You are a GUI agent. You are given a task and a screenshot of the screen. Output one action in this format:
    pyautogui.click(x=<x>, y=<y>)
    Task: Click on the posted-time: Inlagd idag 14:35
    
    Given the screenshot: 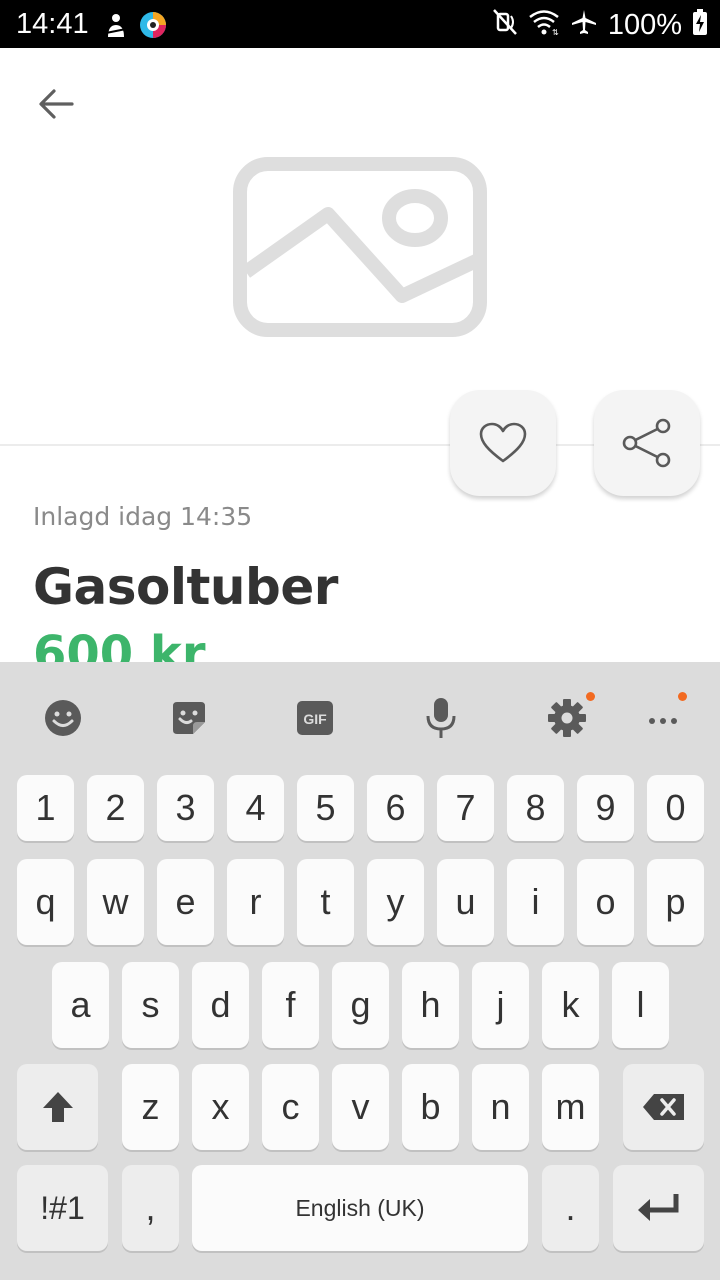 What is the action you would take?
    pyautogui.click(x=143, y=516)
    